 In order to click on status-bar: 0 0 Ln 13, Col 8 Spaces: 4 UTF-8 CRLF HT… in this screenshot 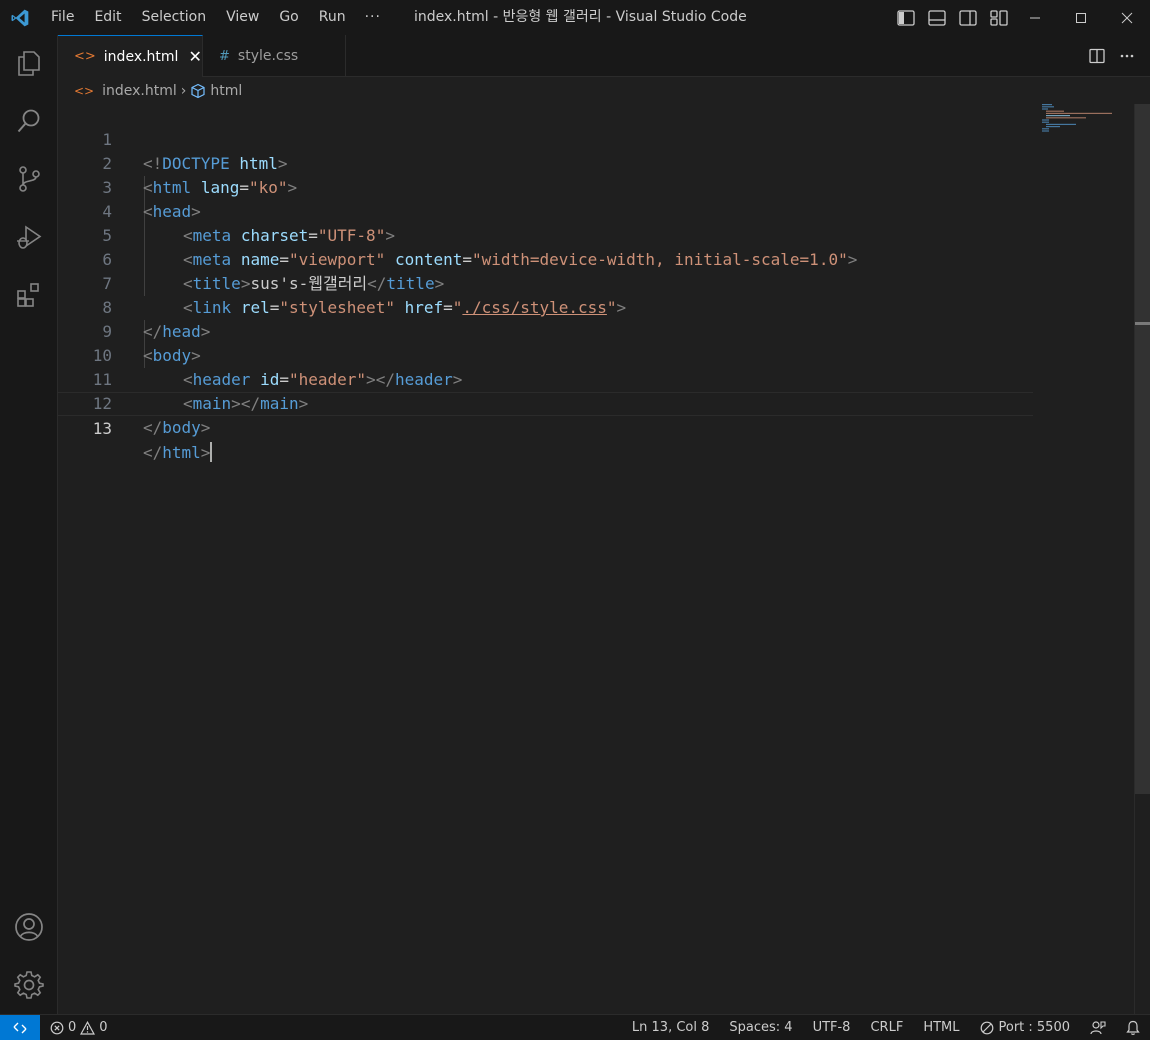, I will do `click(575, 1027)`.